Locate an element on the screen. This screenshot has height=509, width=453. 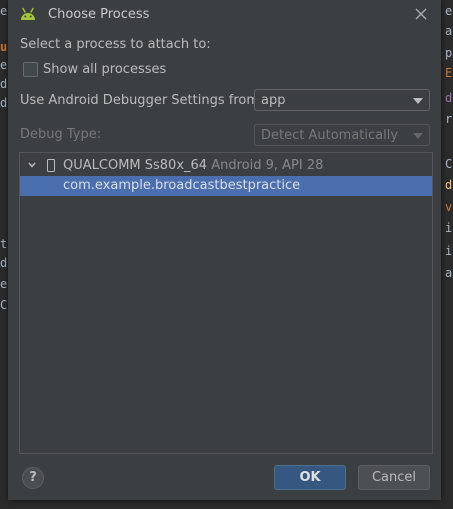
device-info: Android 9, API 28 is located at coordinates (267, 165).